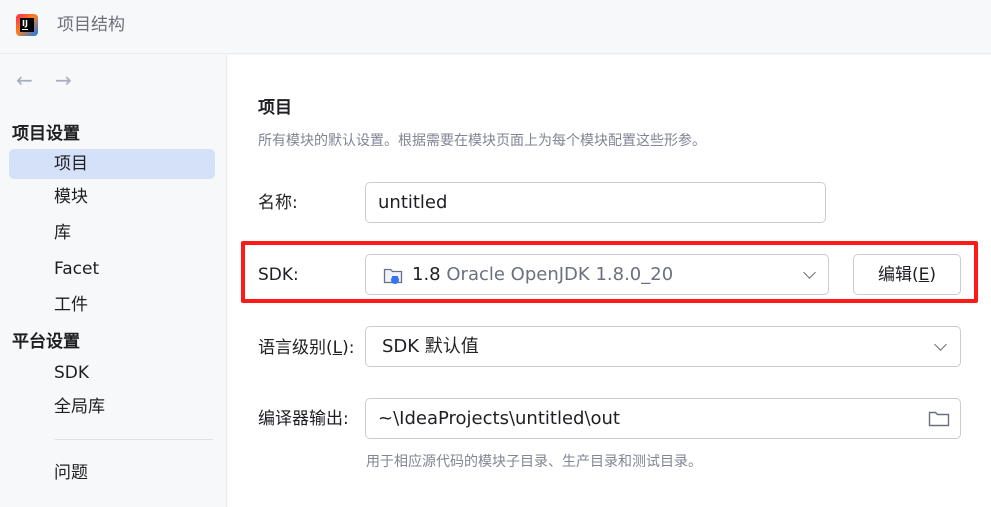  What do you see at coordinates (482, 141) in the screenshot?
I see `page-description: 所有模块的默认设置。根据需要在模块页面上为每个模块配置这些形参。` at bounding box center [482, 141].